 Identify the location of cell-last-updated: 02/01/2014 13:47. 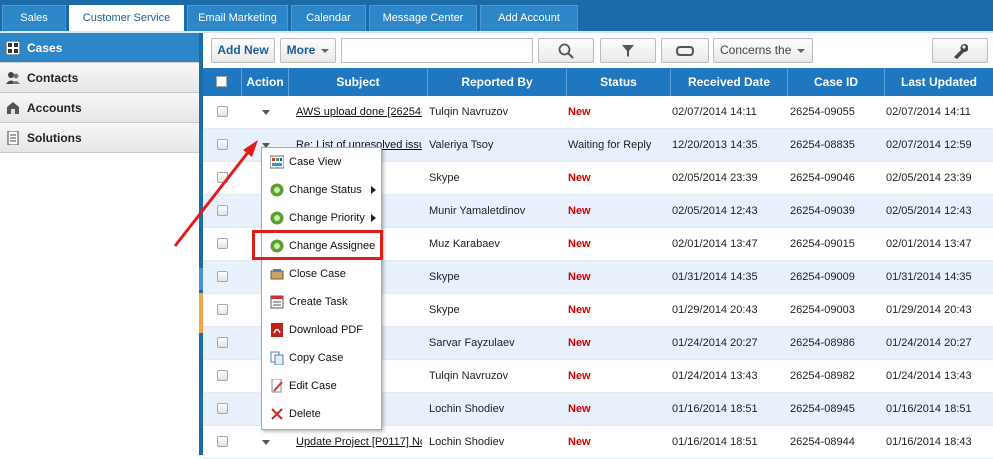
(929, 244).